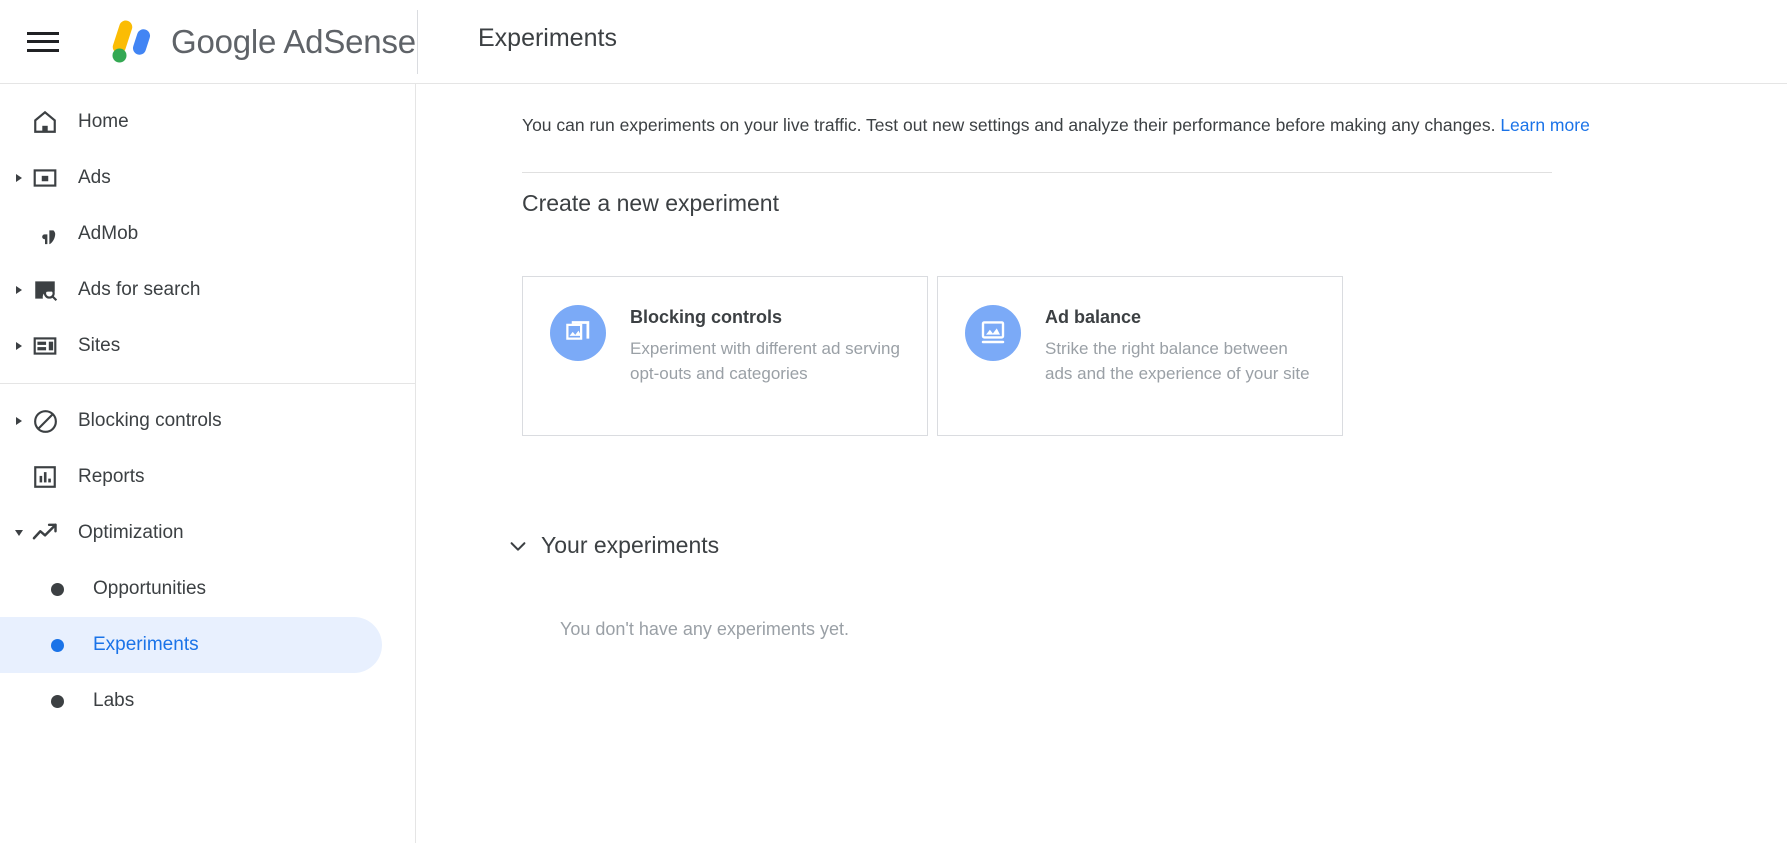  I want to click on sidebar-divider, so click(208, 383).